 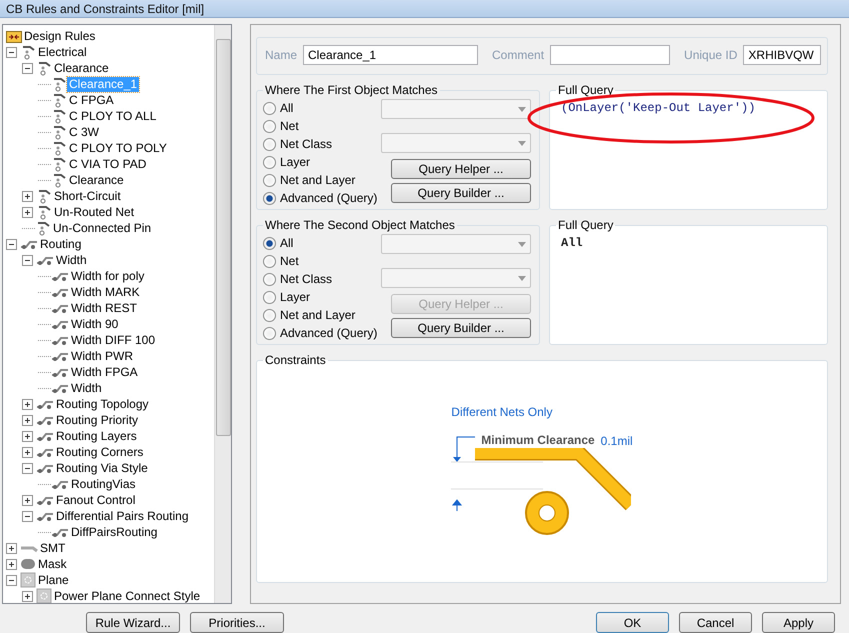 I want to click on tree-item: Width FPGA, so click(x=104, y=372).